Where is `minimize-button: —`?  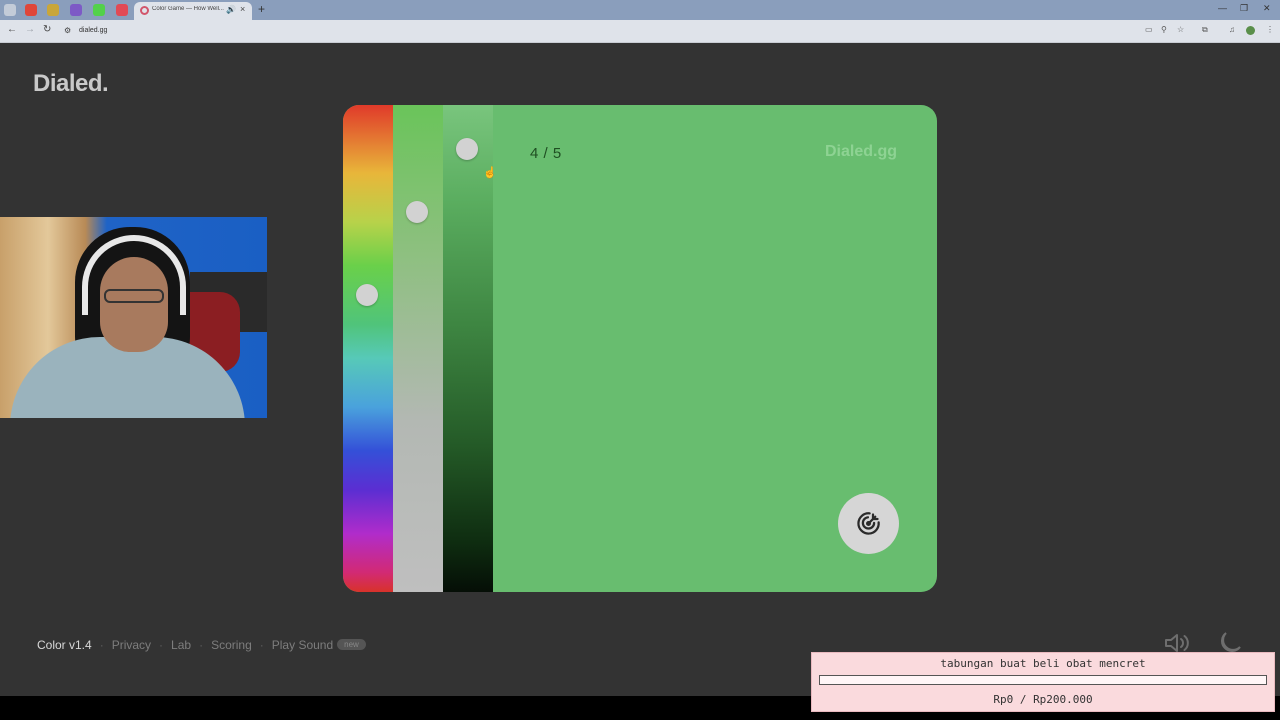 minimize-button: — is located at coordinates (1222, 8).